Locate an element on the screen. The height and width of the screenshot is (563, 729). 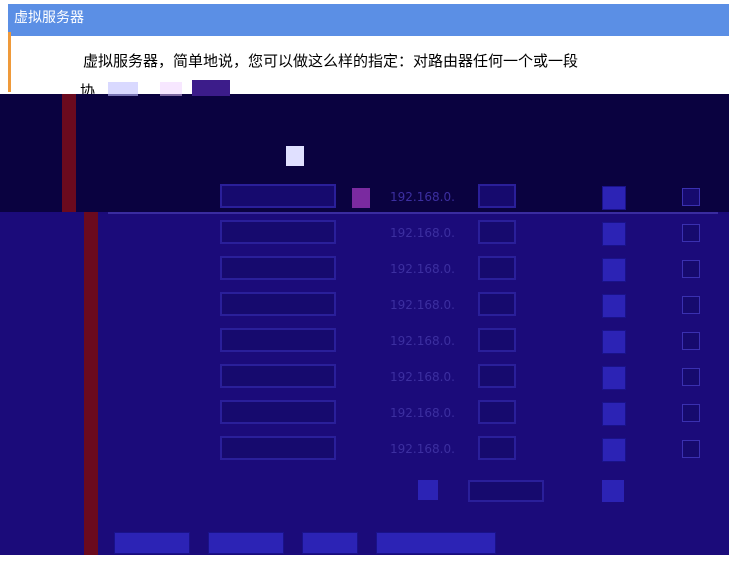
common-service-select is located at coordinates (428, 490).